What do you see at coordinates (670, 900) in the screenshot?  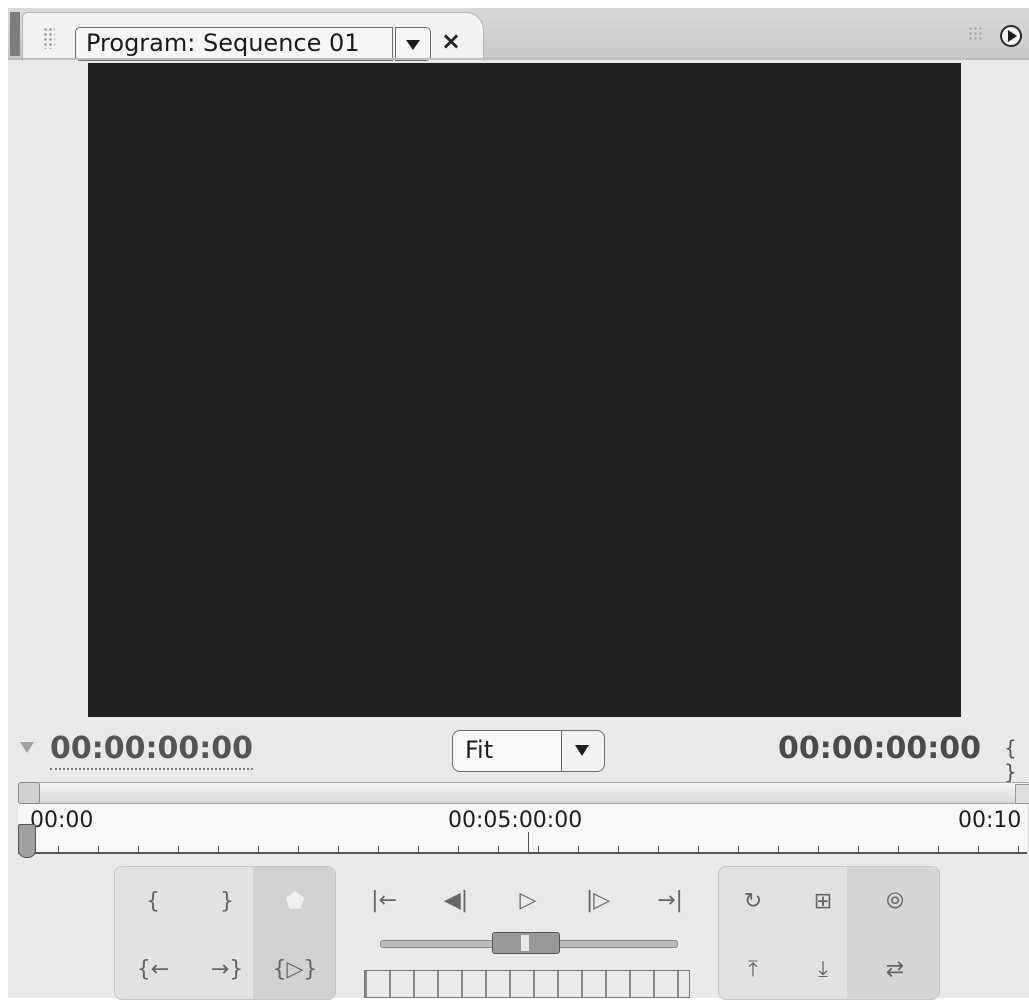 I see `step-to-end-button: →|` at bounding box center [670, 900].